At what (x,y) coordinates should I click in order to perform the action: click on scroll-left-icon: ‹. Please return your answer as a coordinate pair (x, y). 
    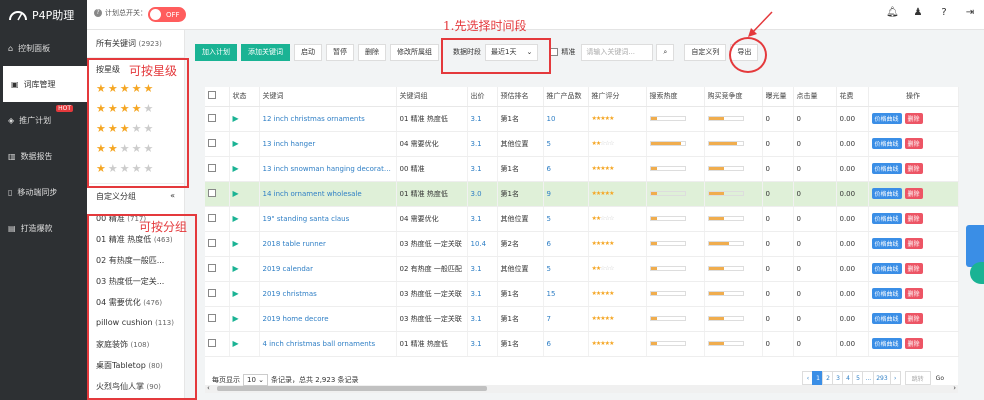
    Looking at the image, I should click on (208, 388).